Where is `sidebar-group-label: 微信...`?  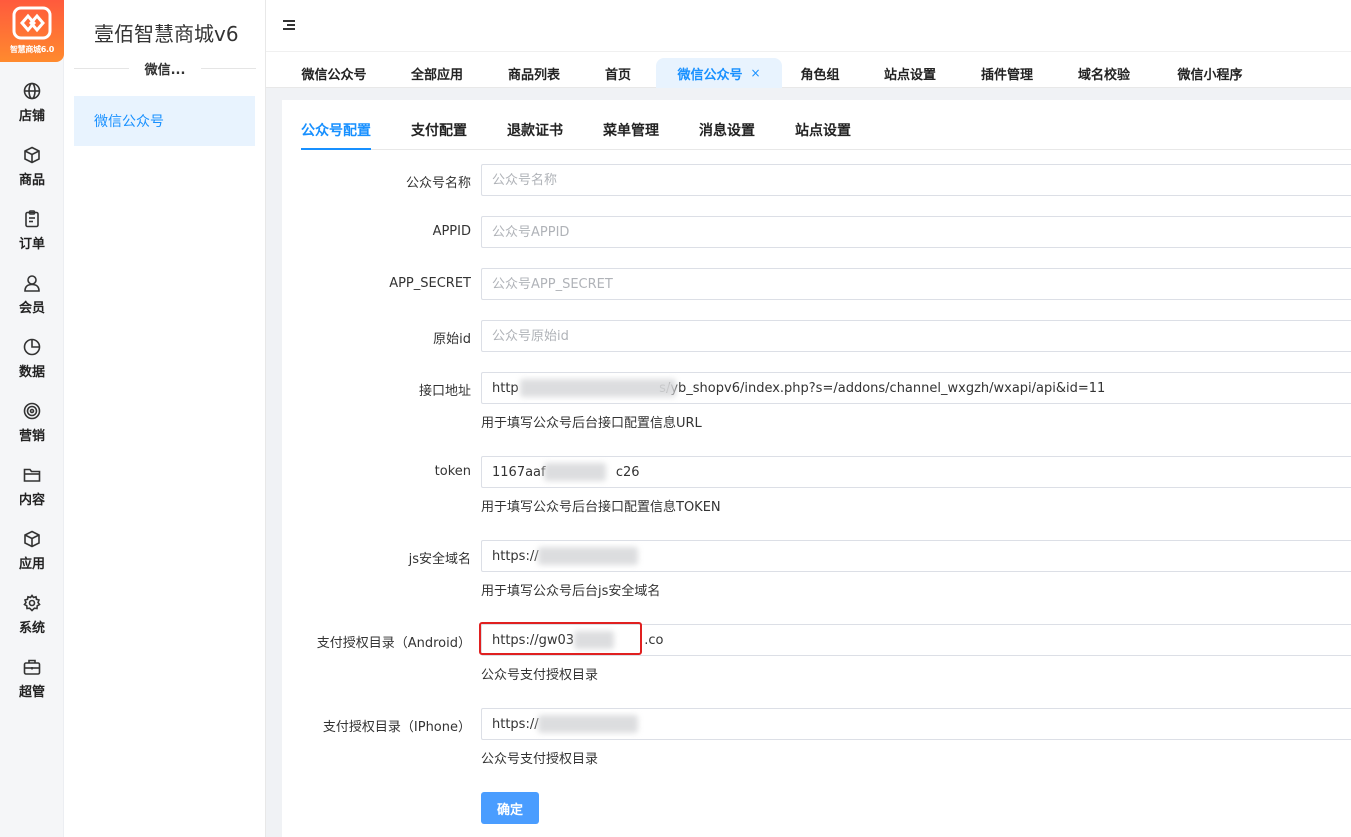 sidebar-group-label: 微信... is located at coordinates (165, 70).